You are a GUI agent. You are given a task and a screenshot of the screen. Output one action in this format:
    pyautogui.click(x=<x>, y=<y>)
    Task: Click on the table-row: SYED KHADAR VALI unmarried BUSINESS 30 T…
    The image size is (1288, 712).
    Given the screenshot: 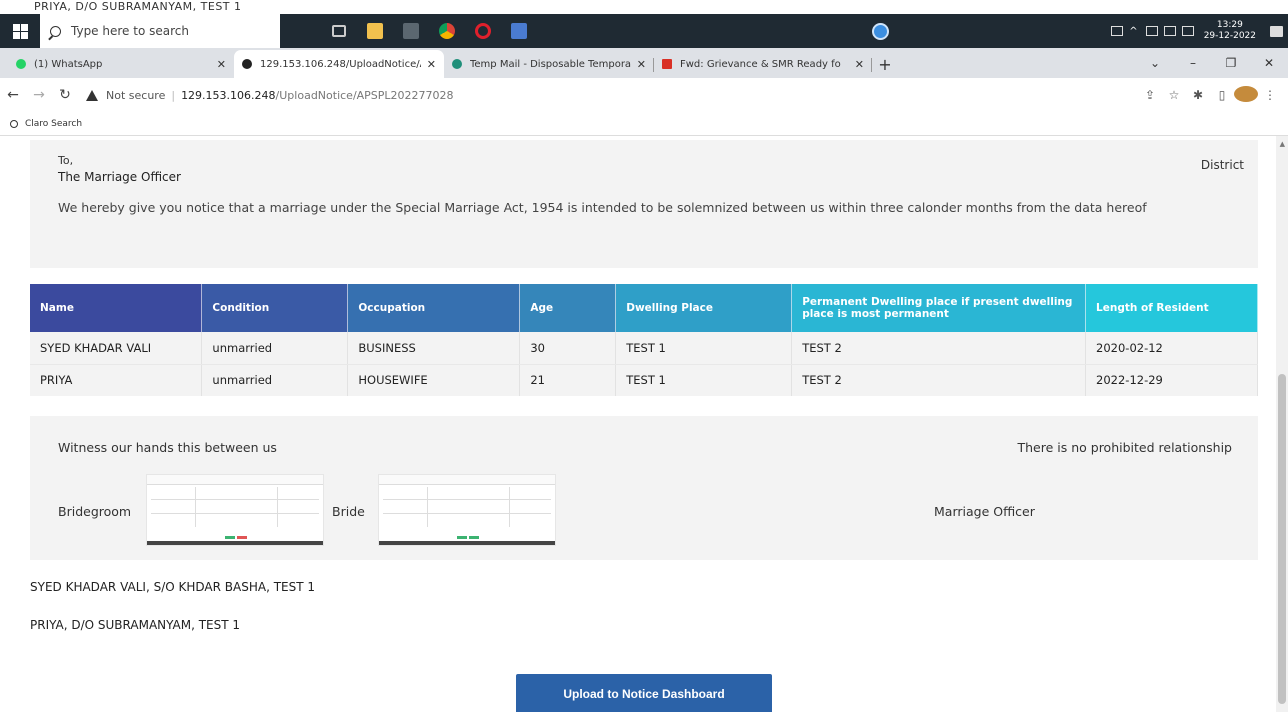 What is the action you would take?
    pyautogui.click(x=644, y=348)
    